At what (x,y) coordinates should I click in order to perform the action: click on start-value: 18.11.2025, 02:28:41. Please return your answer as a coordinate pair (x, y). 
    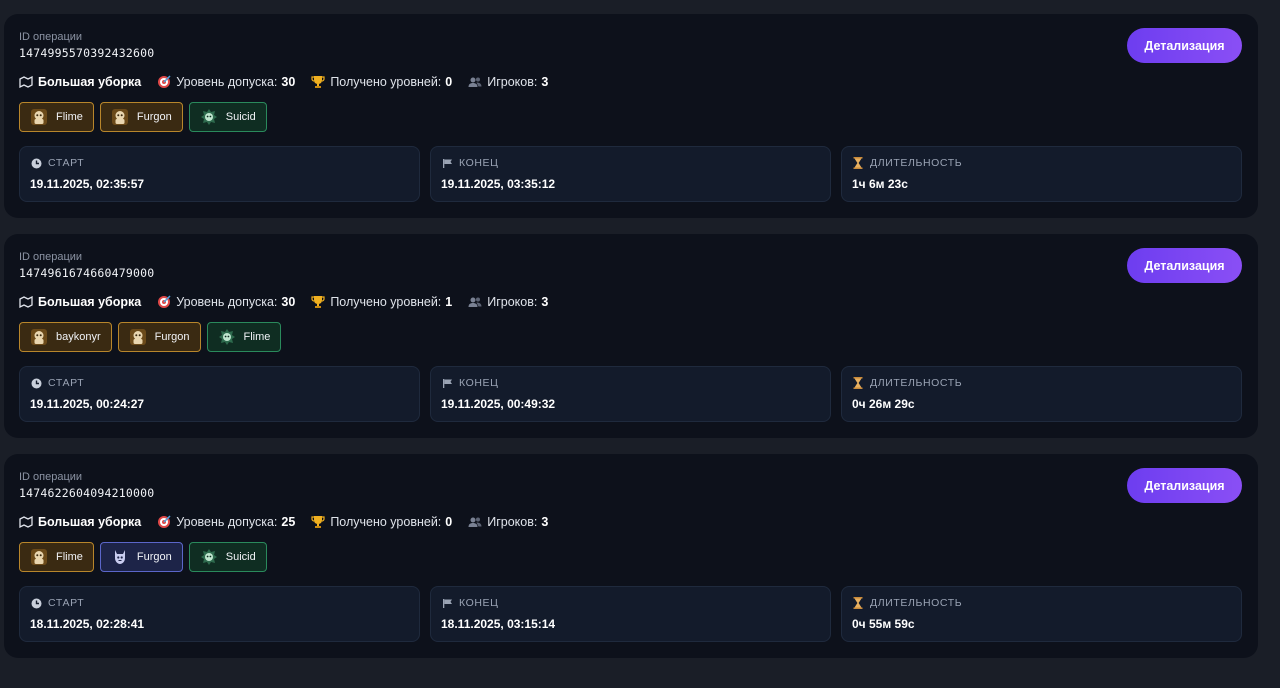
    Looking at the image, I should click on (87, 624).